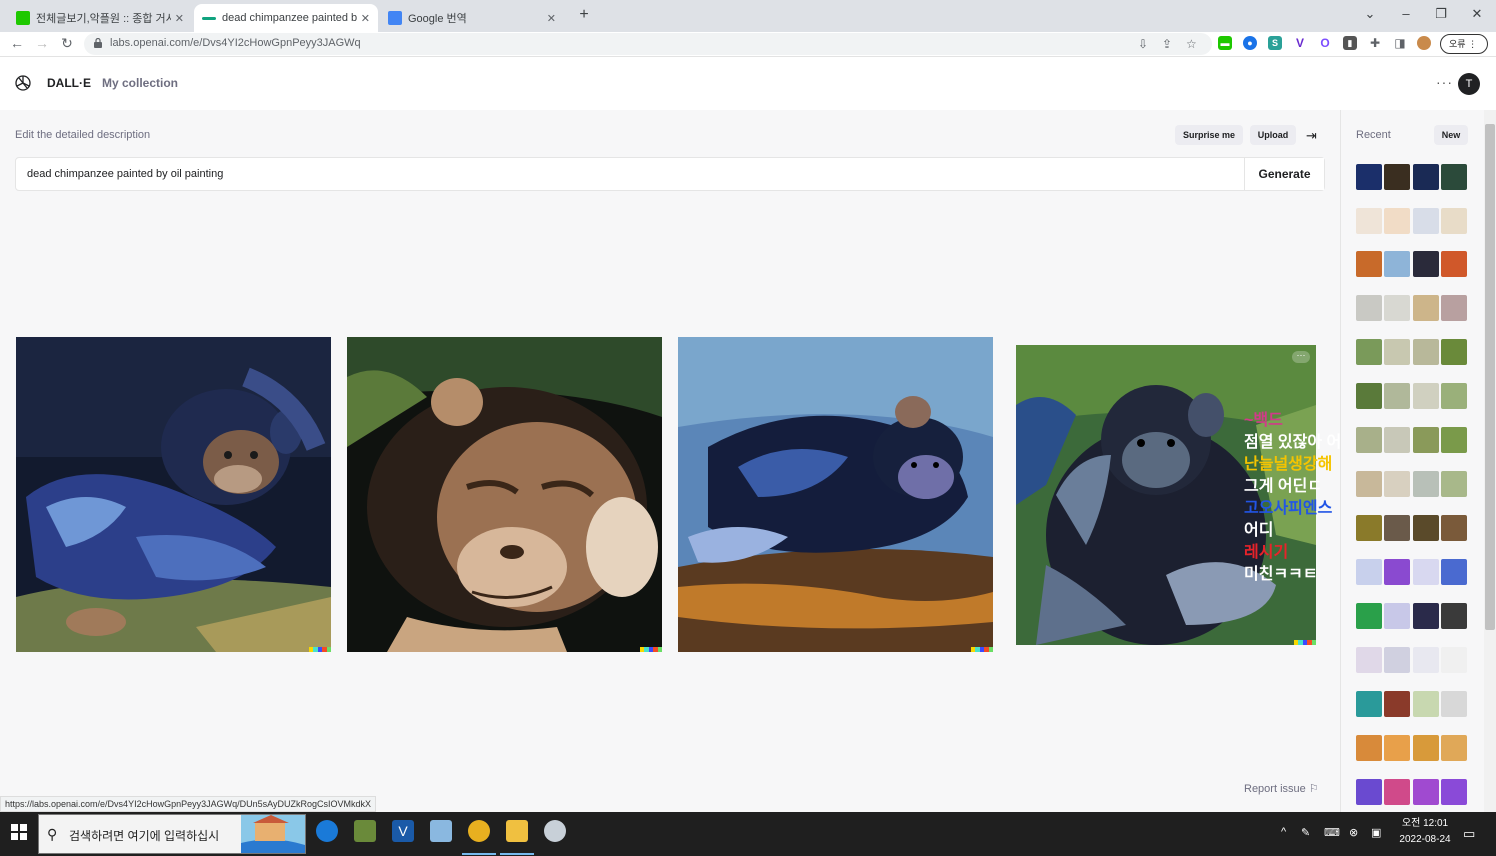 Image resolution: width=1496 pixels, height=856 pixels. What do you see at coordinates (1250, 43) in the screenshot?
I see `extension-blue-icon: ●` at bounding box center [1250, 43].